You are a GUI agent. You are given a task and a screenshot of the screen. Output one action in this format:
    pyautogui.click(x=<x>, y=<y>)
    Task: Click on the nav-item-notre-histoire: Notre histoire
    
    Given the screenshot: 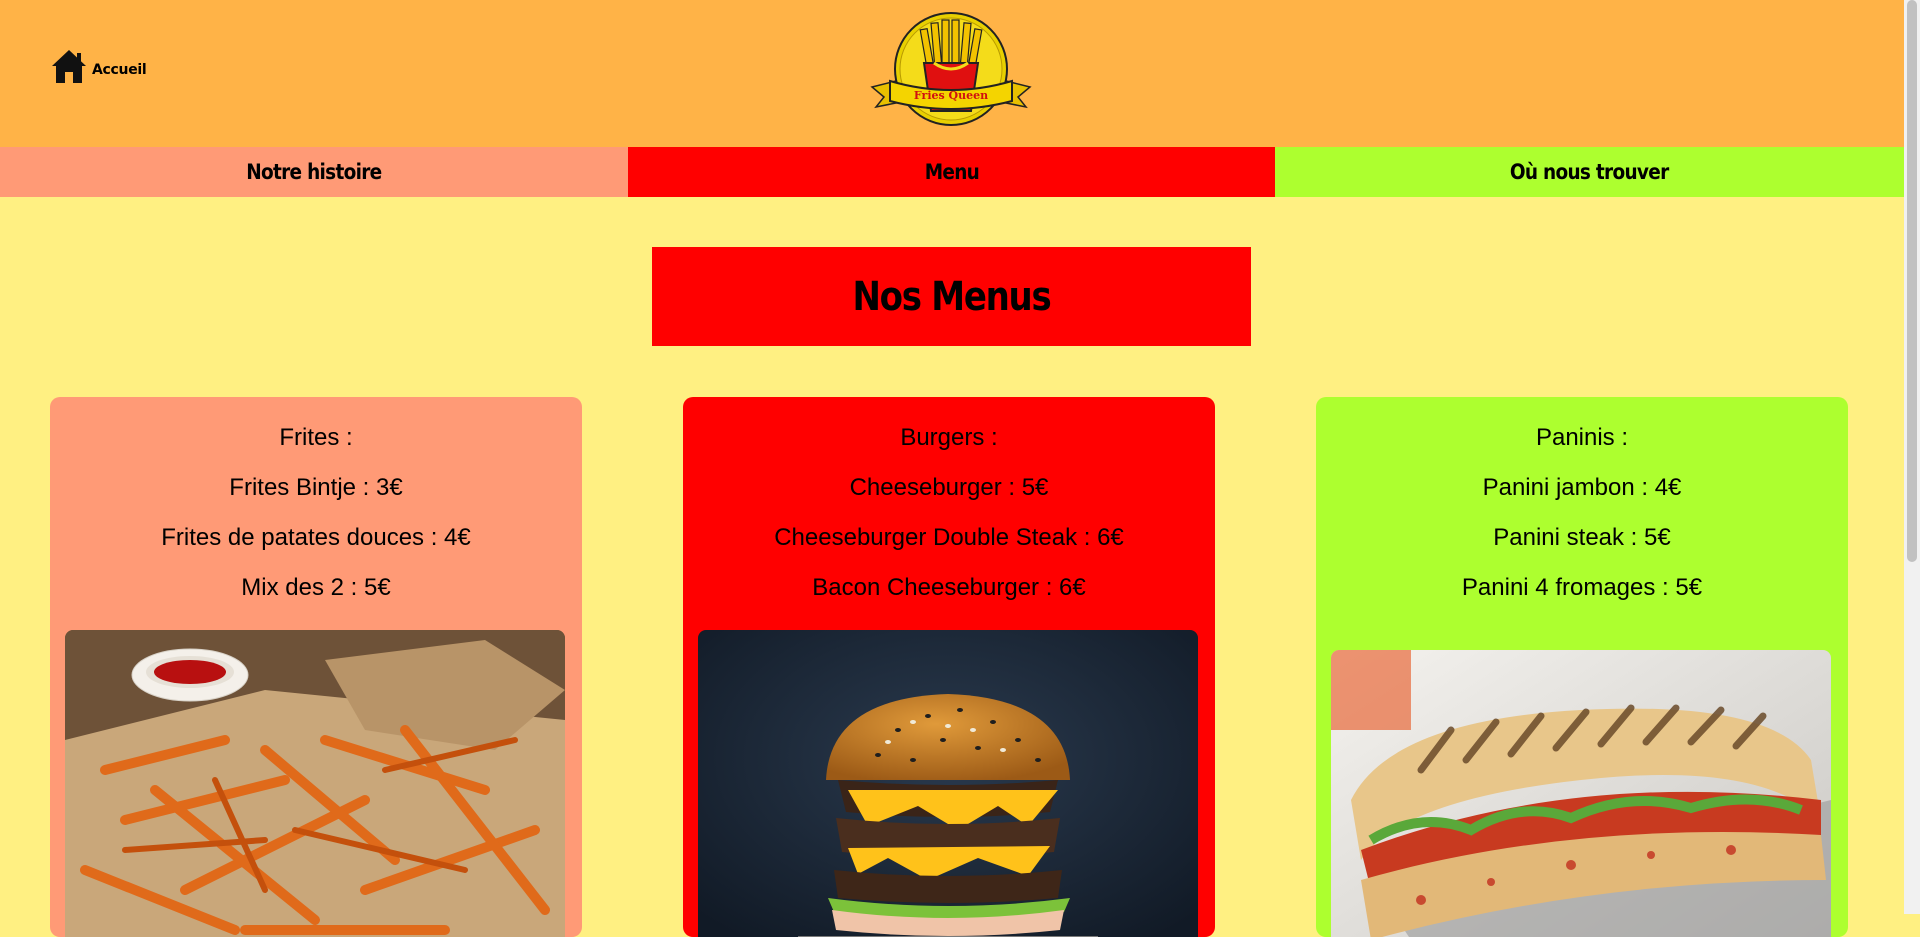 What is the action you would take?
    pyautogui.click(x=314, y=172)
    